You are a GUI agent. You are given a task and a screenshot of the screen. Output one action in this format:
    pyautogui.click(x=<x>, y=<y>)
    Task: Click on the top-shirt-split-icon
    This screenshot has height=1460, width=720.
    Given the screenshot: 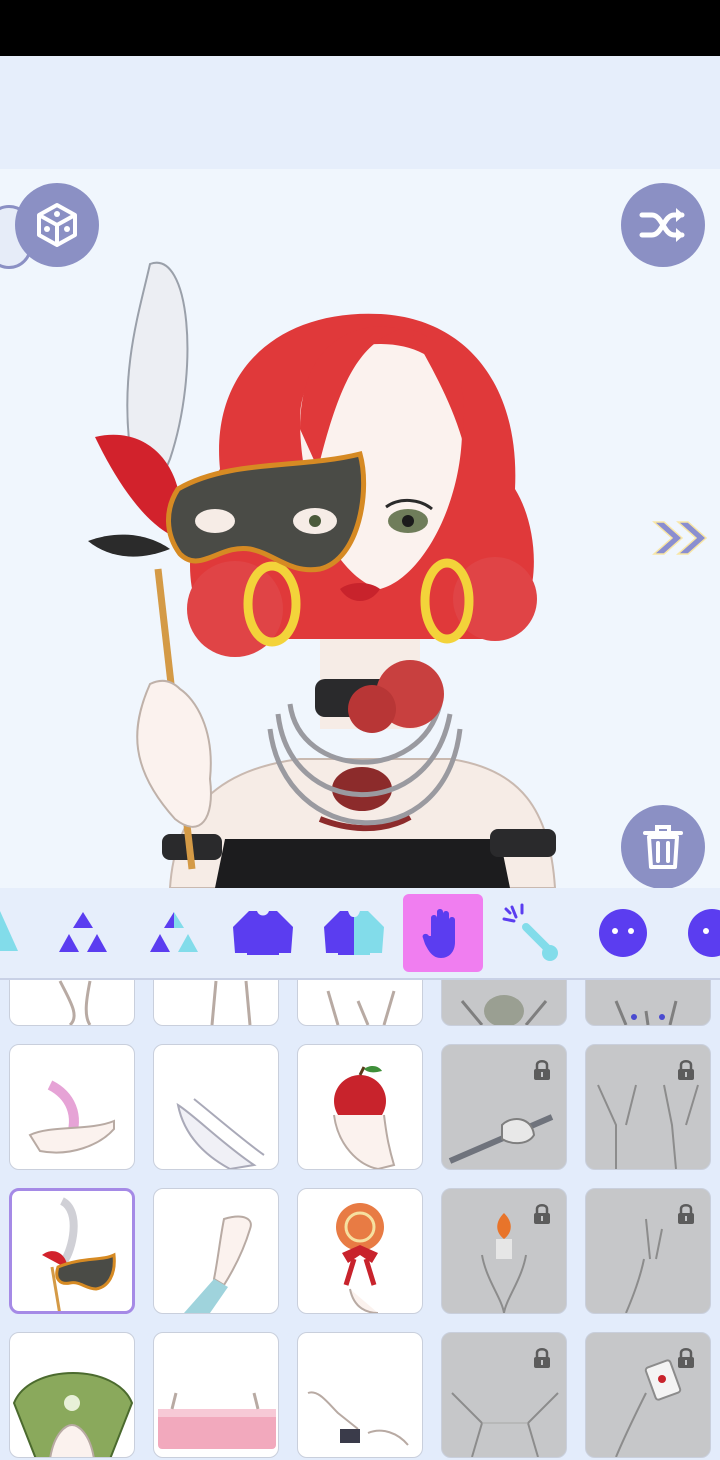 What is the action you would take?
    pyautogui.click(x=354, y=933)
    